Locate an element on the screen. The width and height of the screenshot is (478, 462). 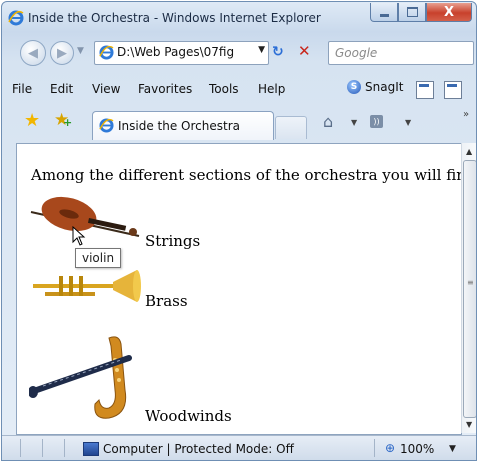
close-icon: X is located at coordinates (449, 12).